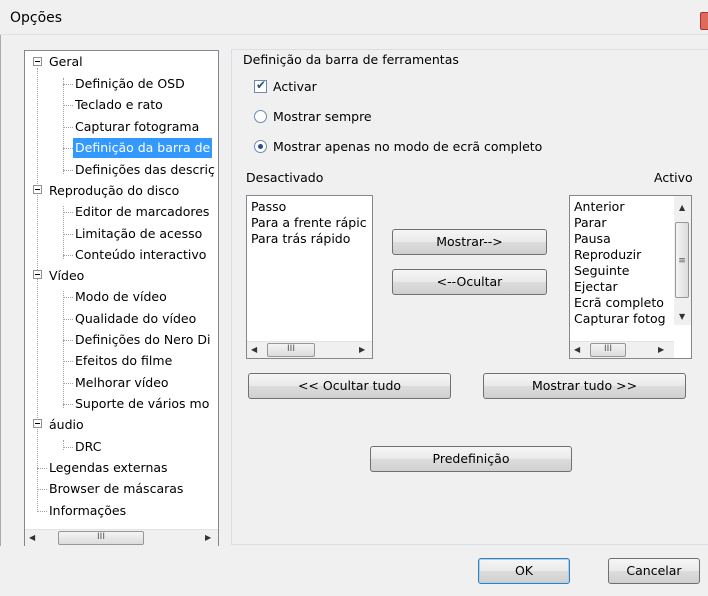 This screenshot has width=708, height=596. What do you see at coordinates (66, 425) in the screenshot?
I see `tree-item-audio: áudio` at bounding box center [66, 425].